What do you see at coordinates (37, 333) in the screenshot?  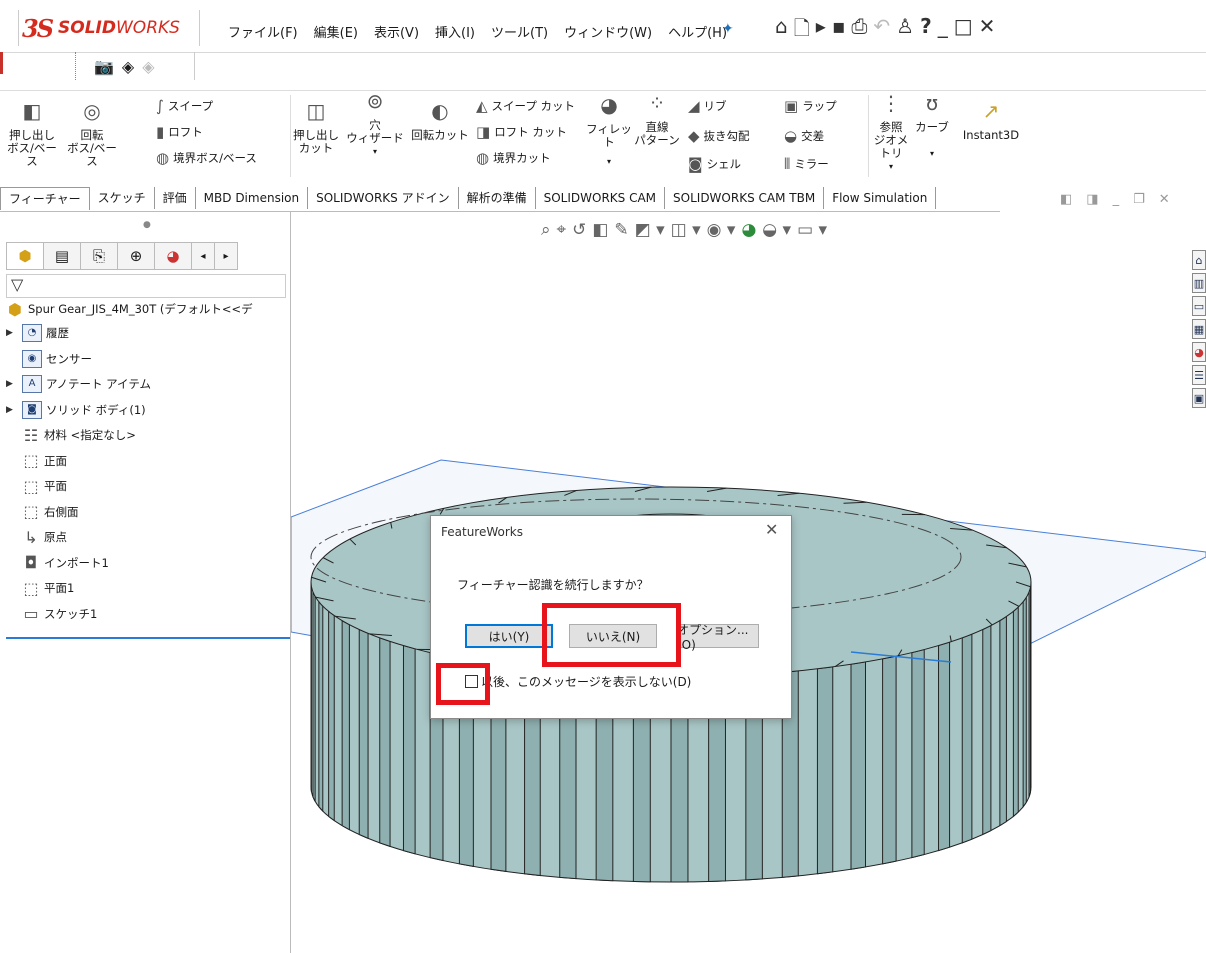 I see `tree-item: ▶ ◔ 履歴` at bounding box center [37, 333].